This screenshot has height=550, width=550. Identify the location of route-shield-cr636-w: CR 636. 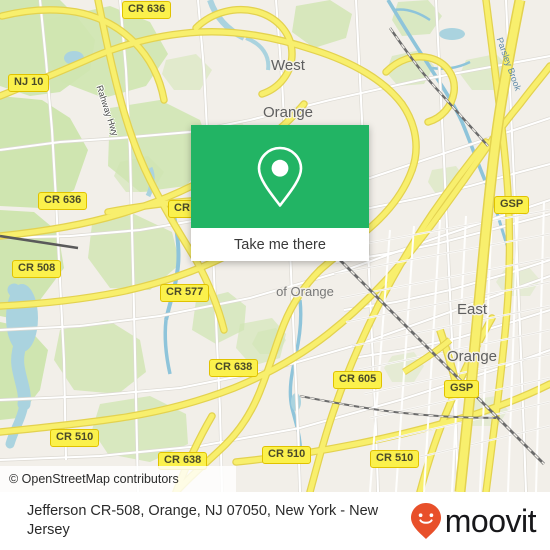
(63, 201).